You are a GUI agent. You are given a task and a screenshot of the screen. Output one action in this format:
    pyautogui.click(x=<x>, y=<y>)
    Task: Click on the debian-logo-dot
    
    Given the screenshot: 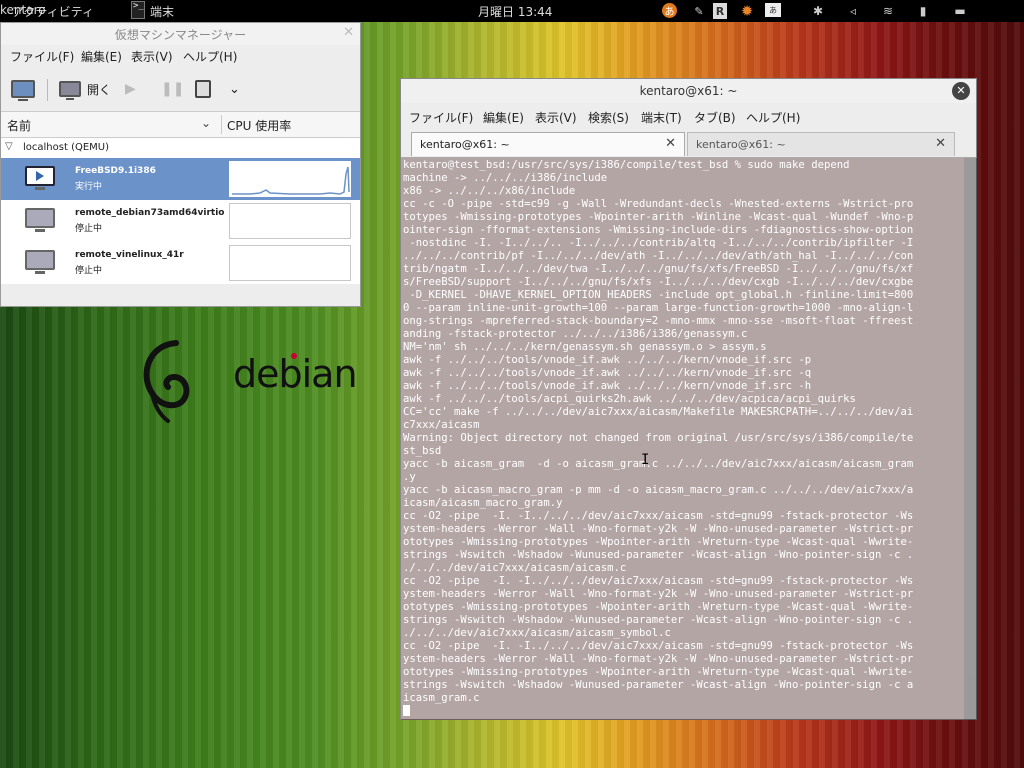 What is the action you would take?
    pyautogui.click(x=294, y=356)
    